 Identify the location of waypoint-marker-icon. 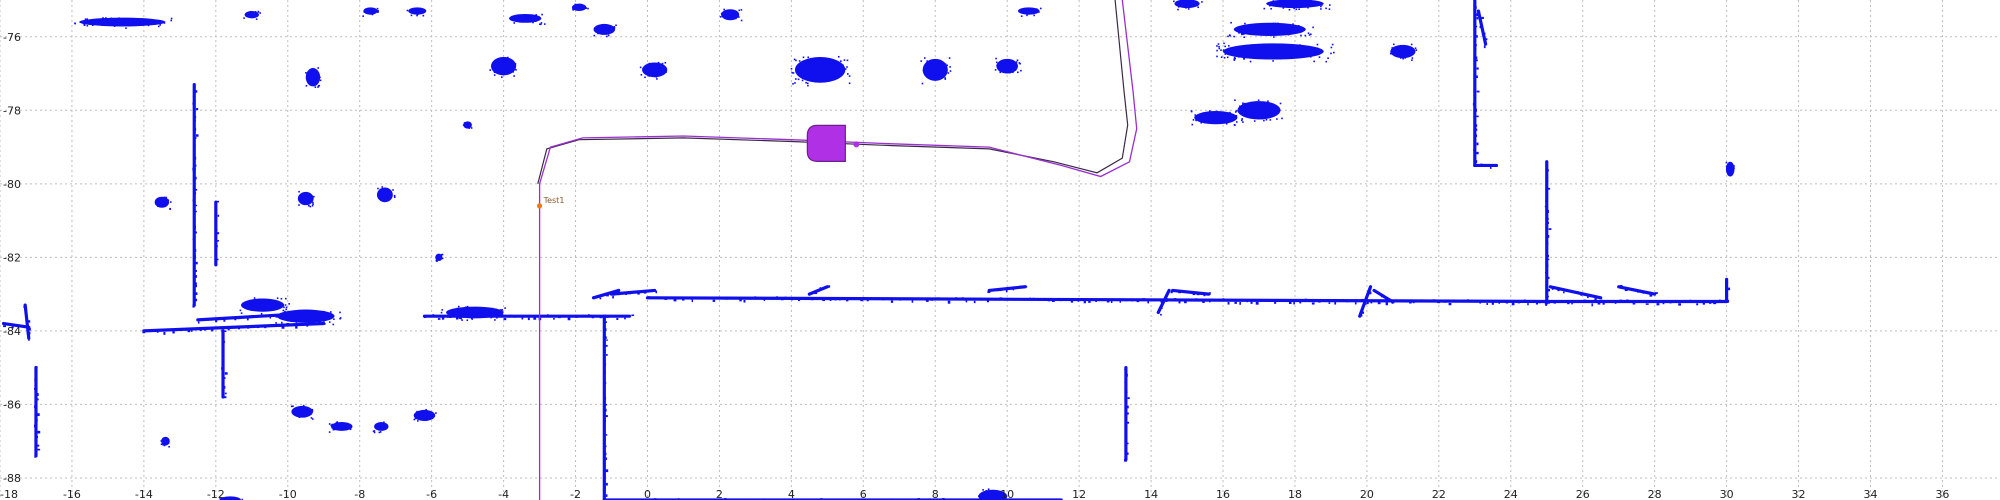
(539, 206).